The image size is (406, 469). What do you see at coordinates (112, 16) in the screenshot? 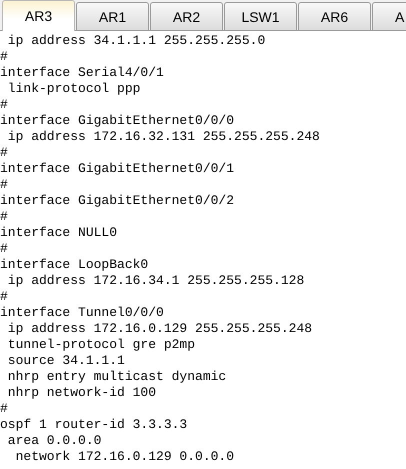
I see `tab: AR1` at bounding box center [112, 16].